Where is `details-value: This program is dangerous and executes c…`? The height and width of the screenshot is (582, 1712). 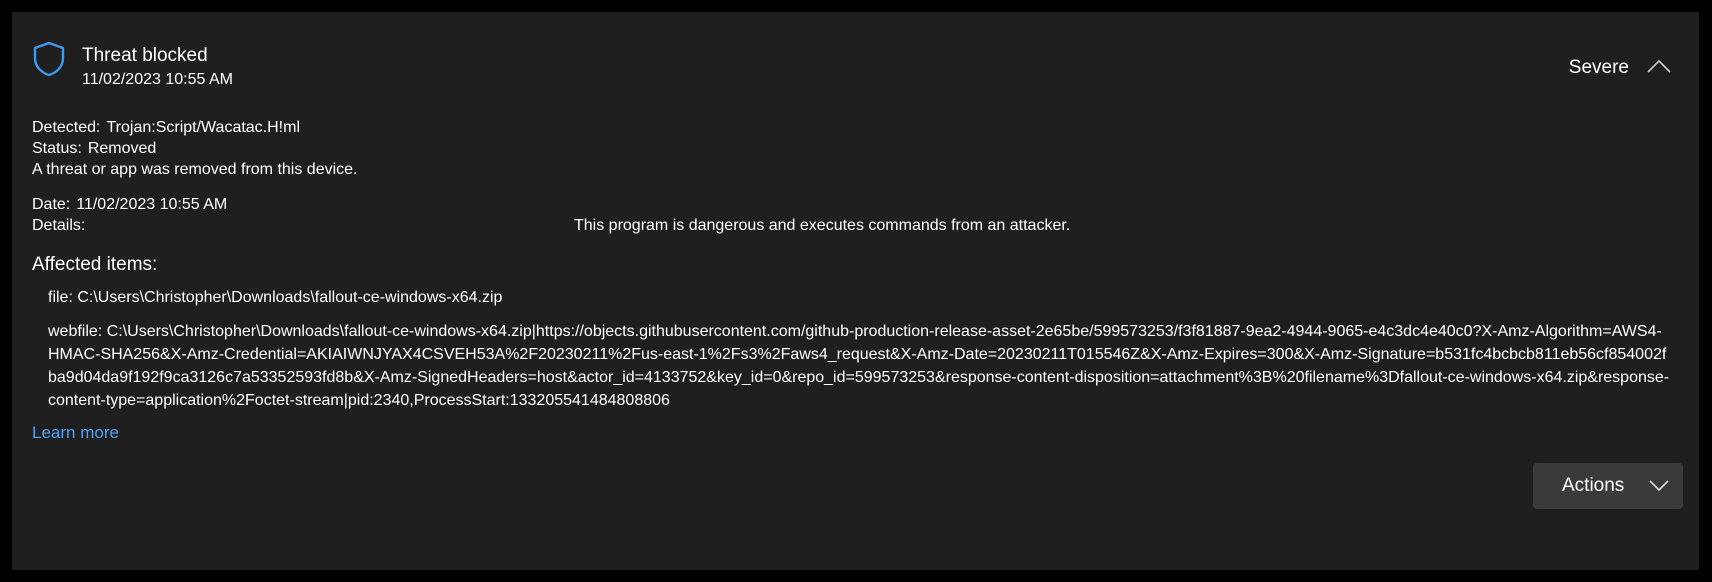 details-value: This program is dangerous and executes c… is located at coordinates (822, 225).